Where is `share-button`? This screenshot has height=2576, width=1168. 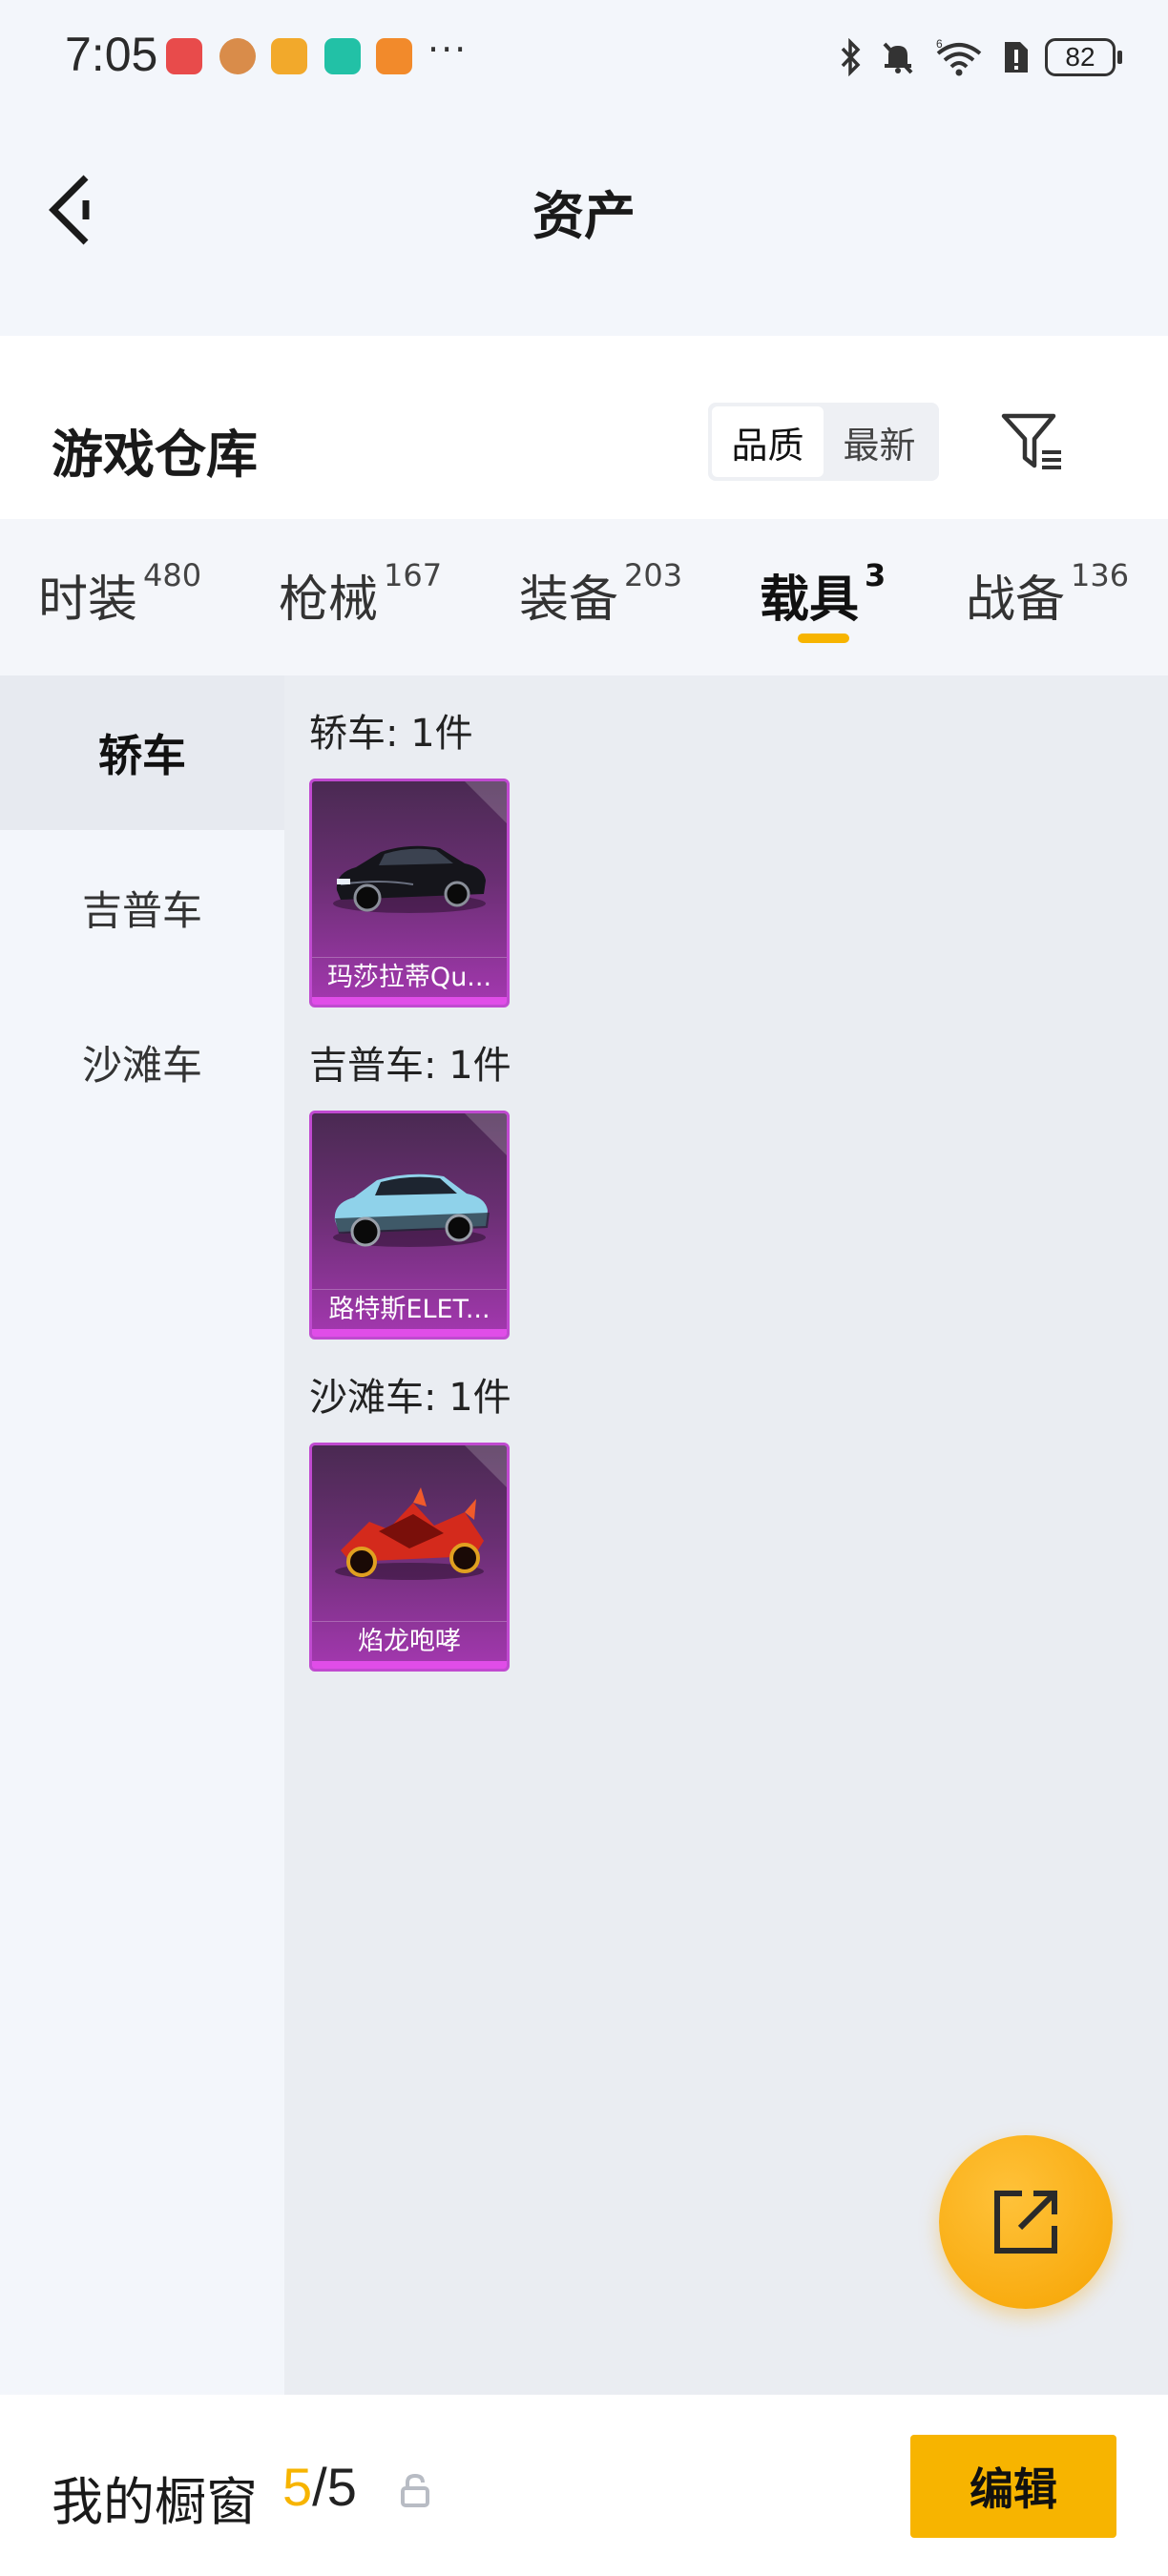
share-button is located at coordinates (1026, 2222).